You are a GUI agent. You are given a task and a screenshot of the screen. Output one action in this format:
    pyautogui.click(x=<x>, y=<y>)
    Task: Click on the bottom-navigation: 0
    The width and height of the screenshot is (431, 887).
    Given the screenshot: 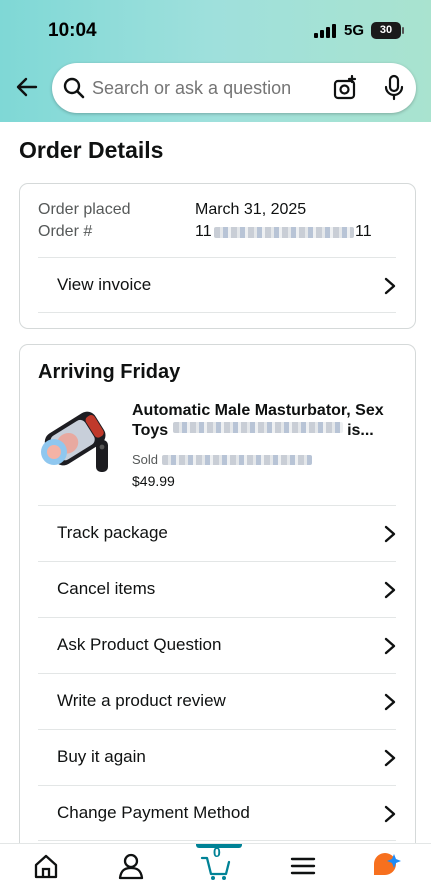 What is the action you would take?
    pyautogui.click(x=215, y=865)
    